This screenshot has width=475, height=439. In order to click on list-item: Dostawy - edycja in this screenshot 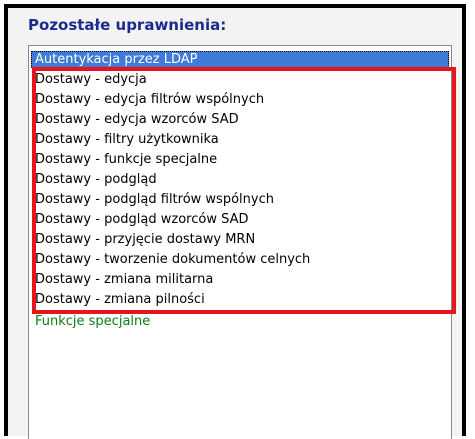, I will do `click(91, 79)`.